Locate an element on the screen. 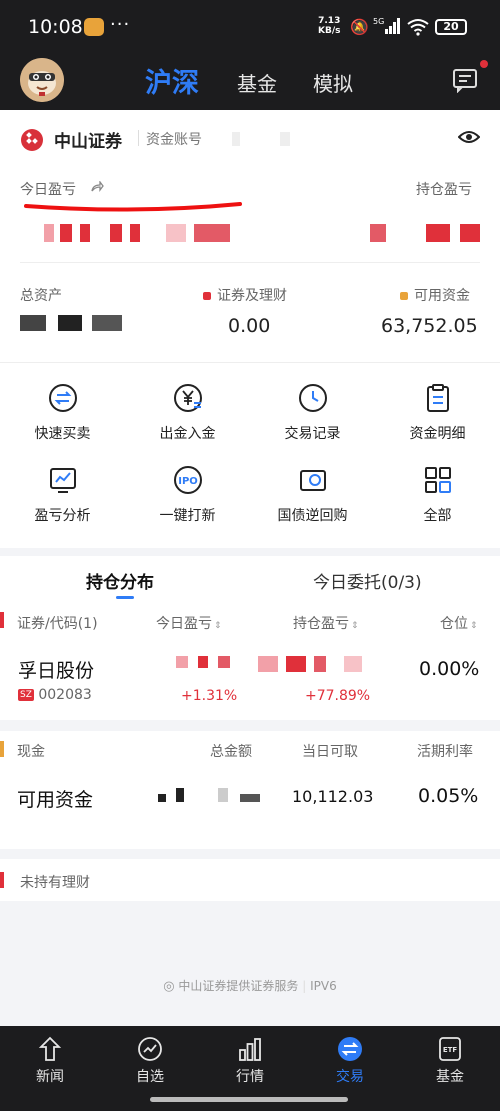 The height and width of the screenshot is (1111, 500). nav-watchlist: 自选 is located at coordinates (150, 1061).